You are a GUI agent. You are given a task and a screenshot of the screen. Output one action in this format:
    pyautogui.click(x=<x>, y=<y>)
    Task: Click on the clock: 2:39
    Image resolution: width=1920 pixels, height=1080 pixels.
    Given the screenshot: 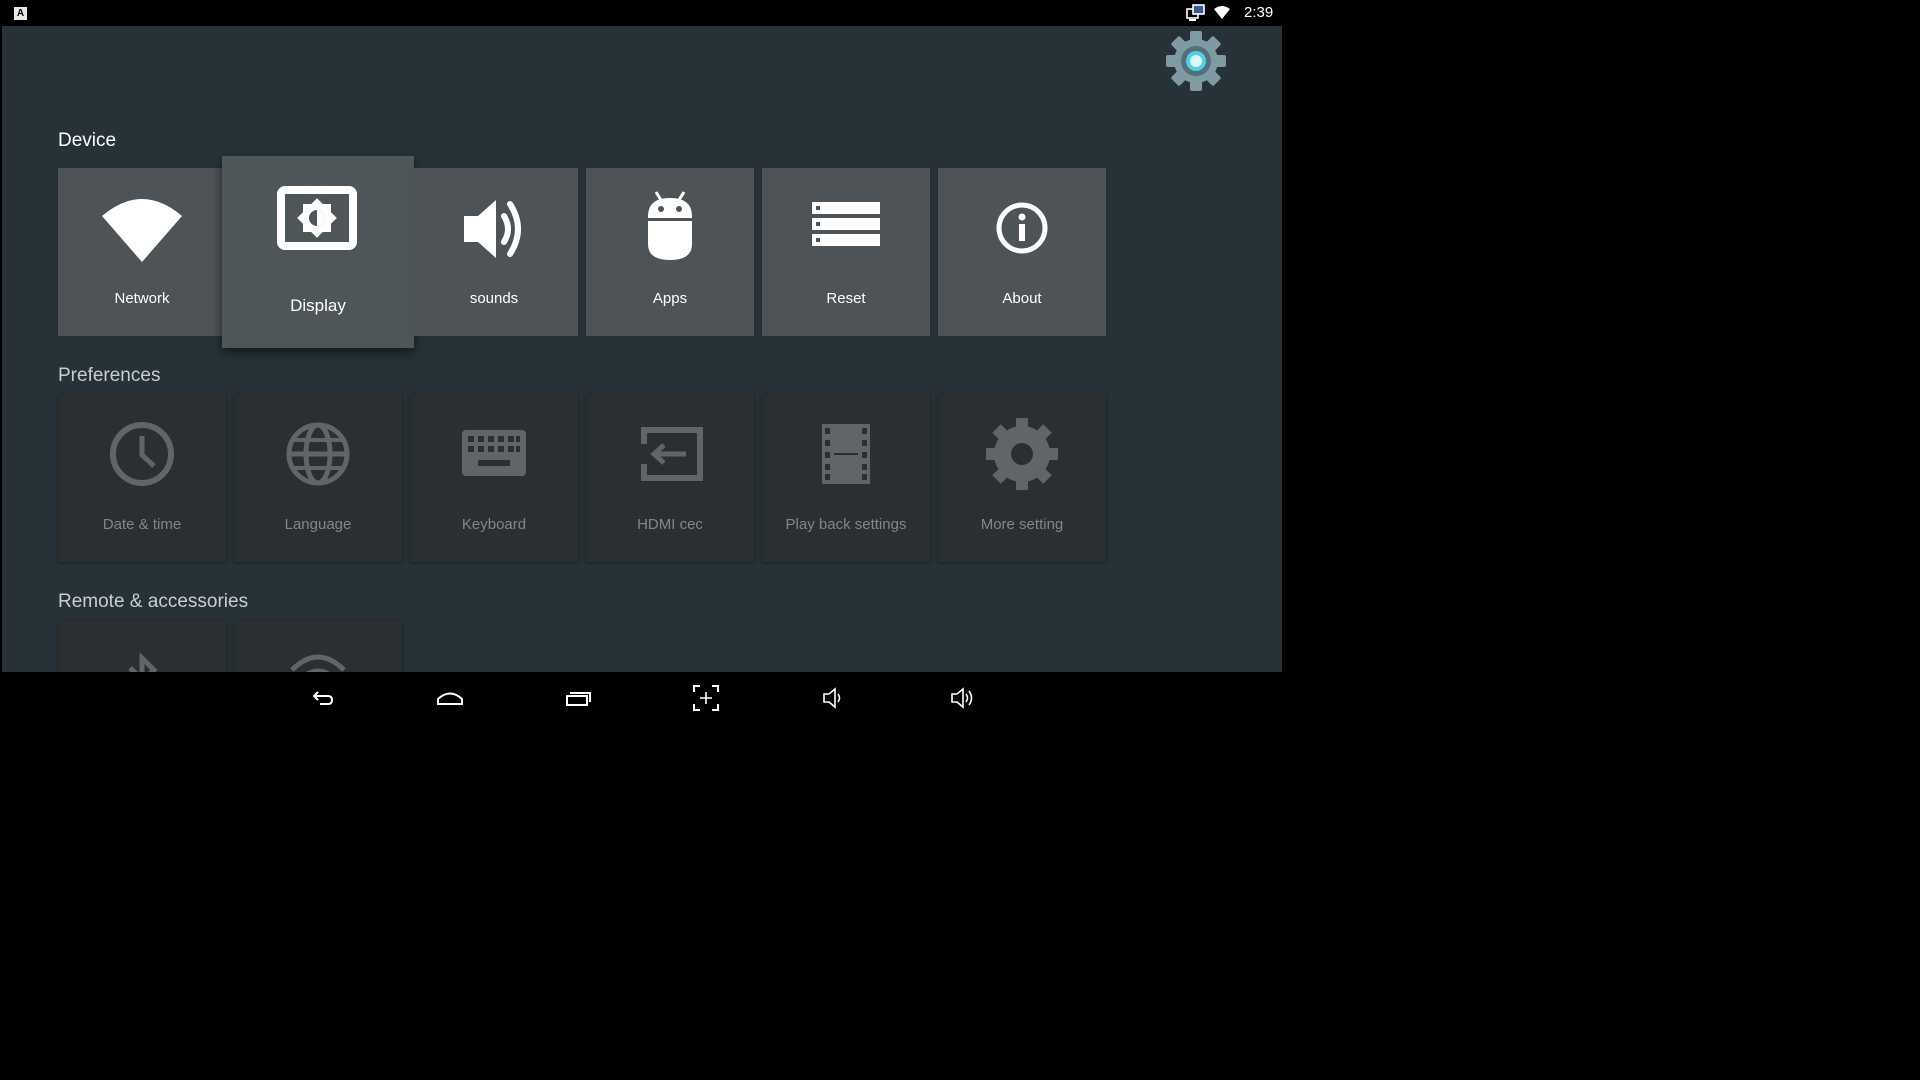 What is the action you would take?
    pyautogui.click(x=1259, y=12)
    